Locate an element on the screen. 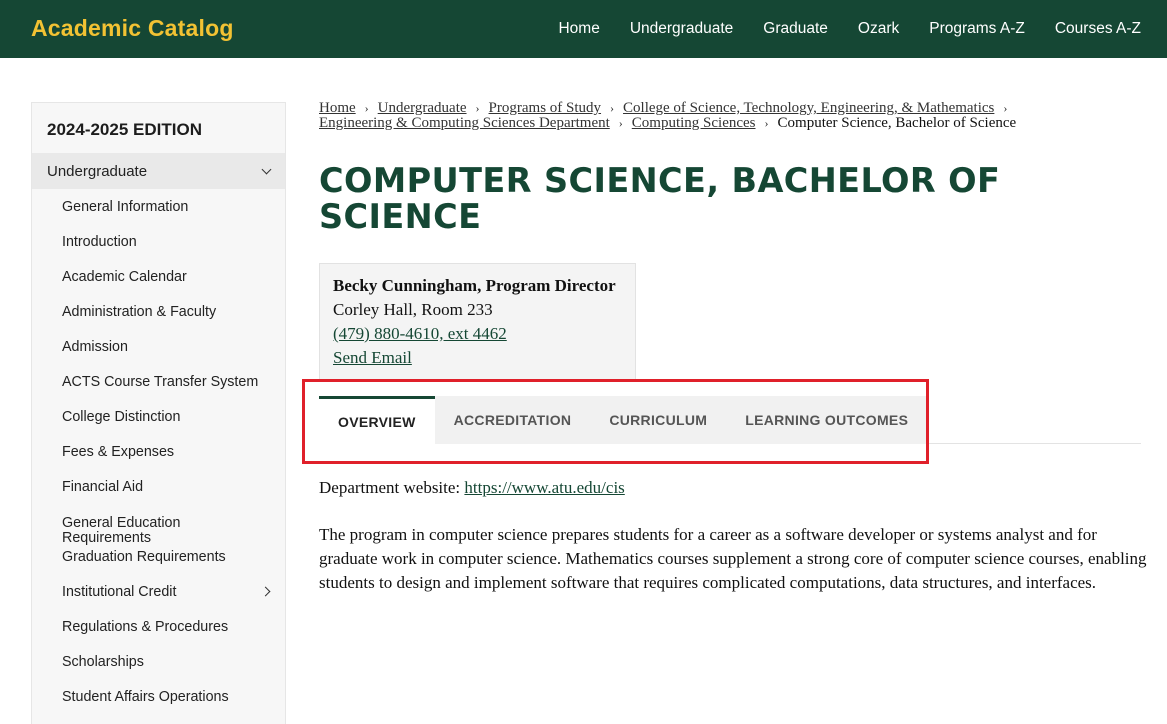 Image resolution: width=1167 pixels, height=724 pixels. sidebar-item-academic-calendar: Academic Calendar is located at coordinates (158, 276).